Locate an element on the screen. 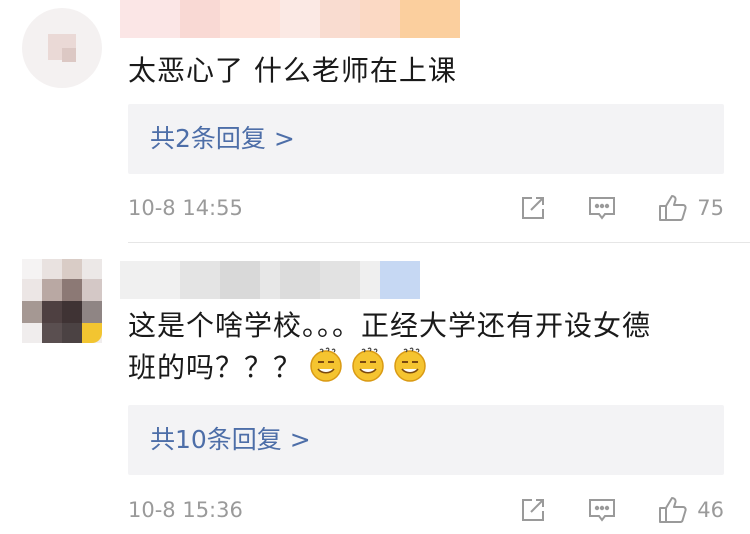 This screenshot has width=750, height=534. like-count: 75 is located at coordinates (710, 208).